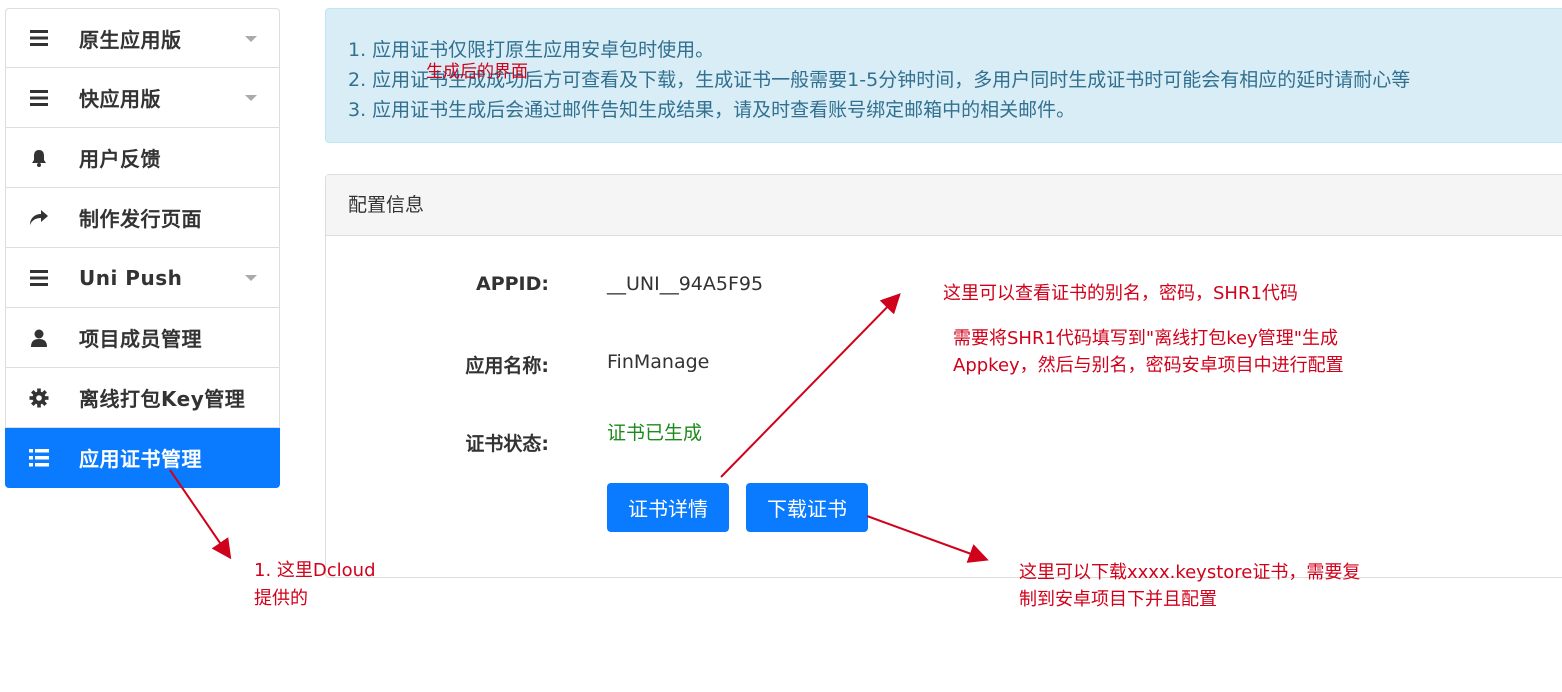  Describe the element at coordinates (927, 539) in the screenshot. I see `arrow-to-download-note` at that location.